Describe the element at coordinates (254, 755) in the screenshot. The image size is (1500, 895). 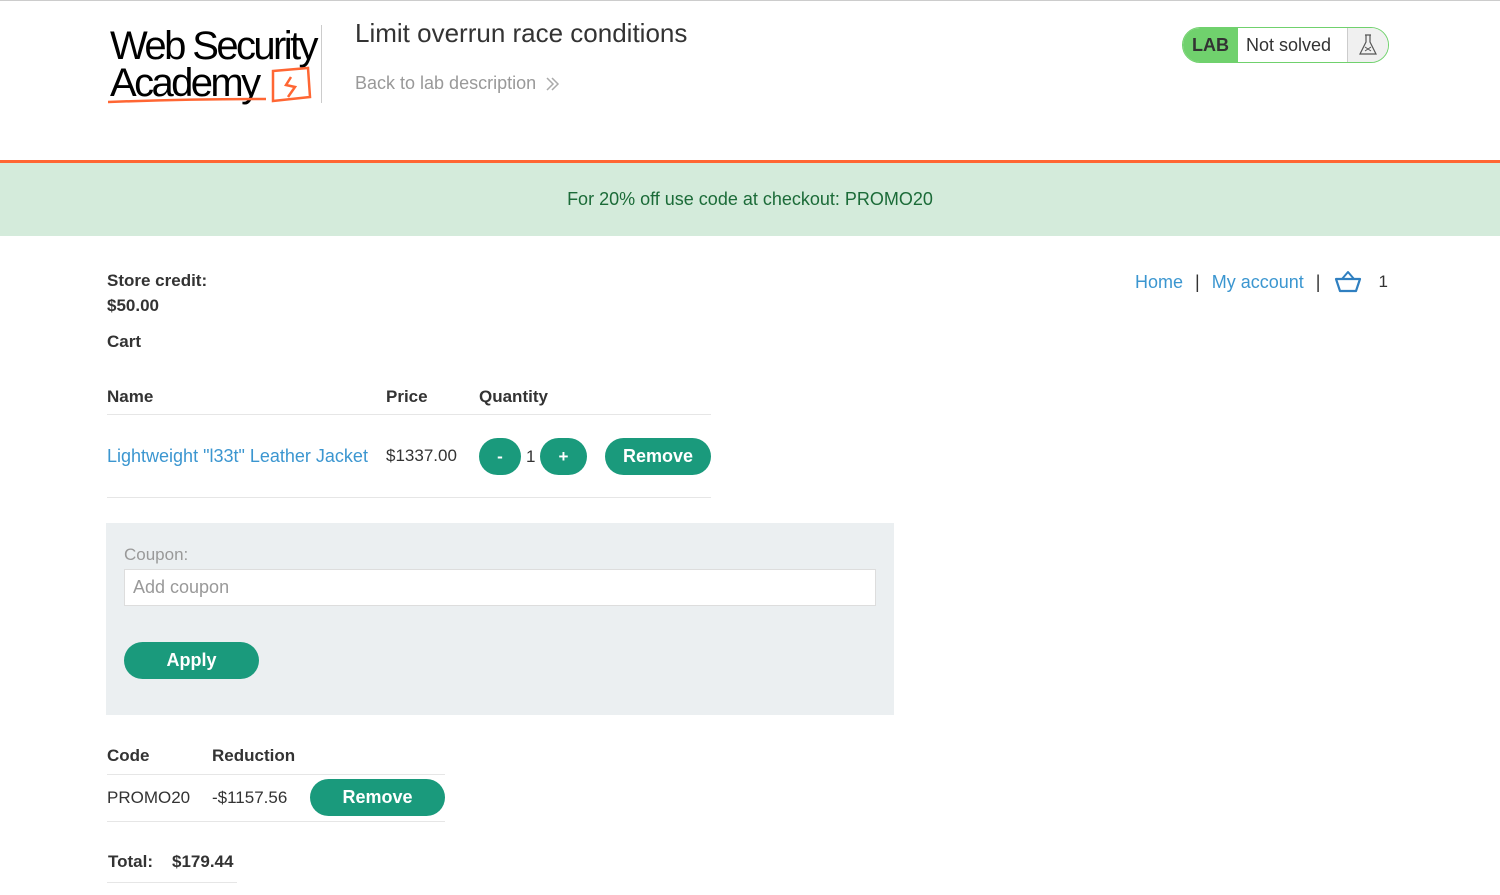
I see `column-header-reduction: Reduction` at that location.